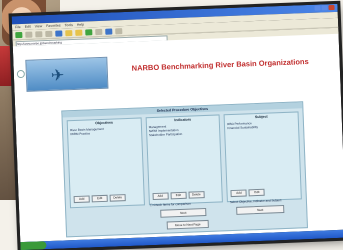 The height and width of the screenshot is (250, 343). Describe the element at coordinates (331, 7) in the screenshot. I see `close-button` at that location.